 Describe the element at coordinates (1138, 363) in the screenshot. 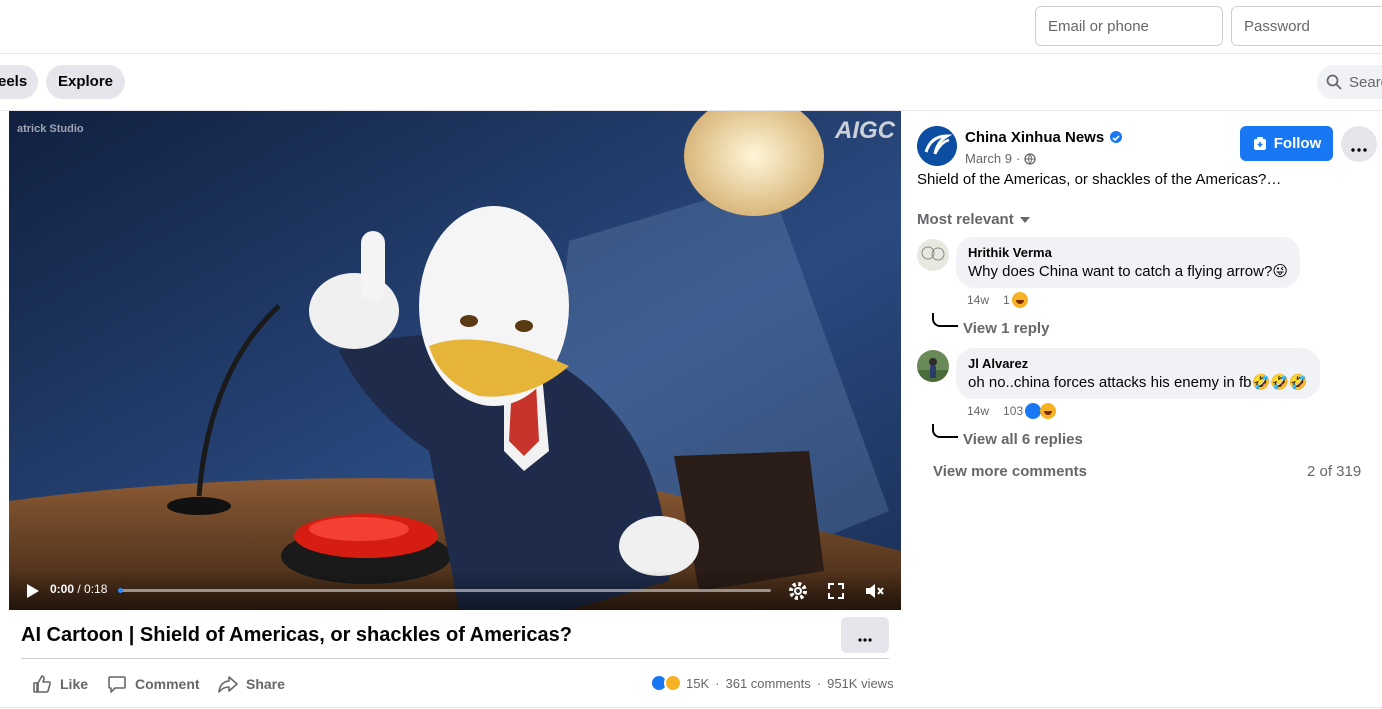

I see `comment-author: Jl Alvarez` at that location.